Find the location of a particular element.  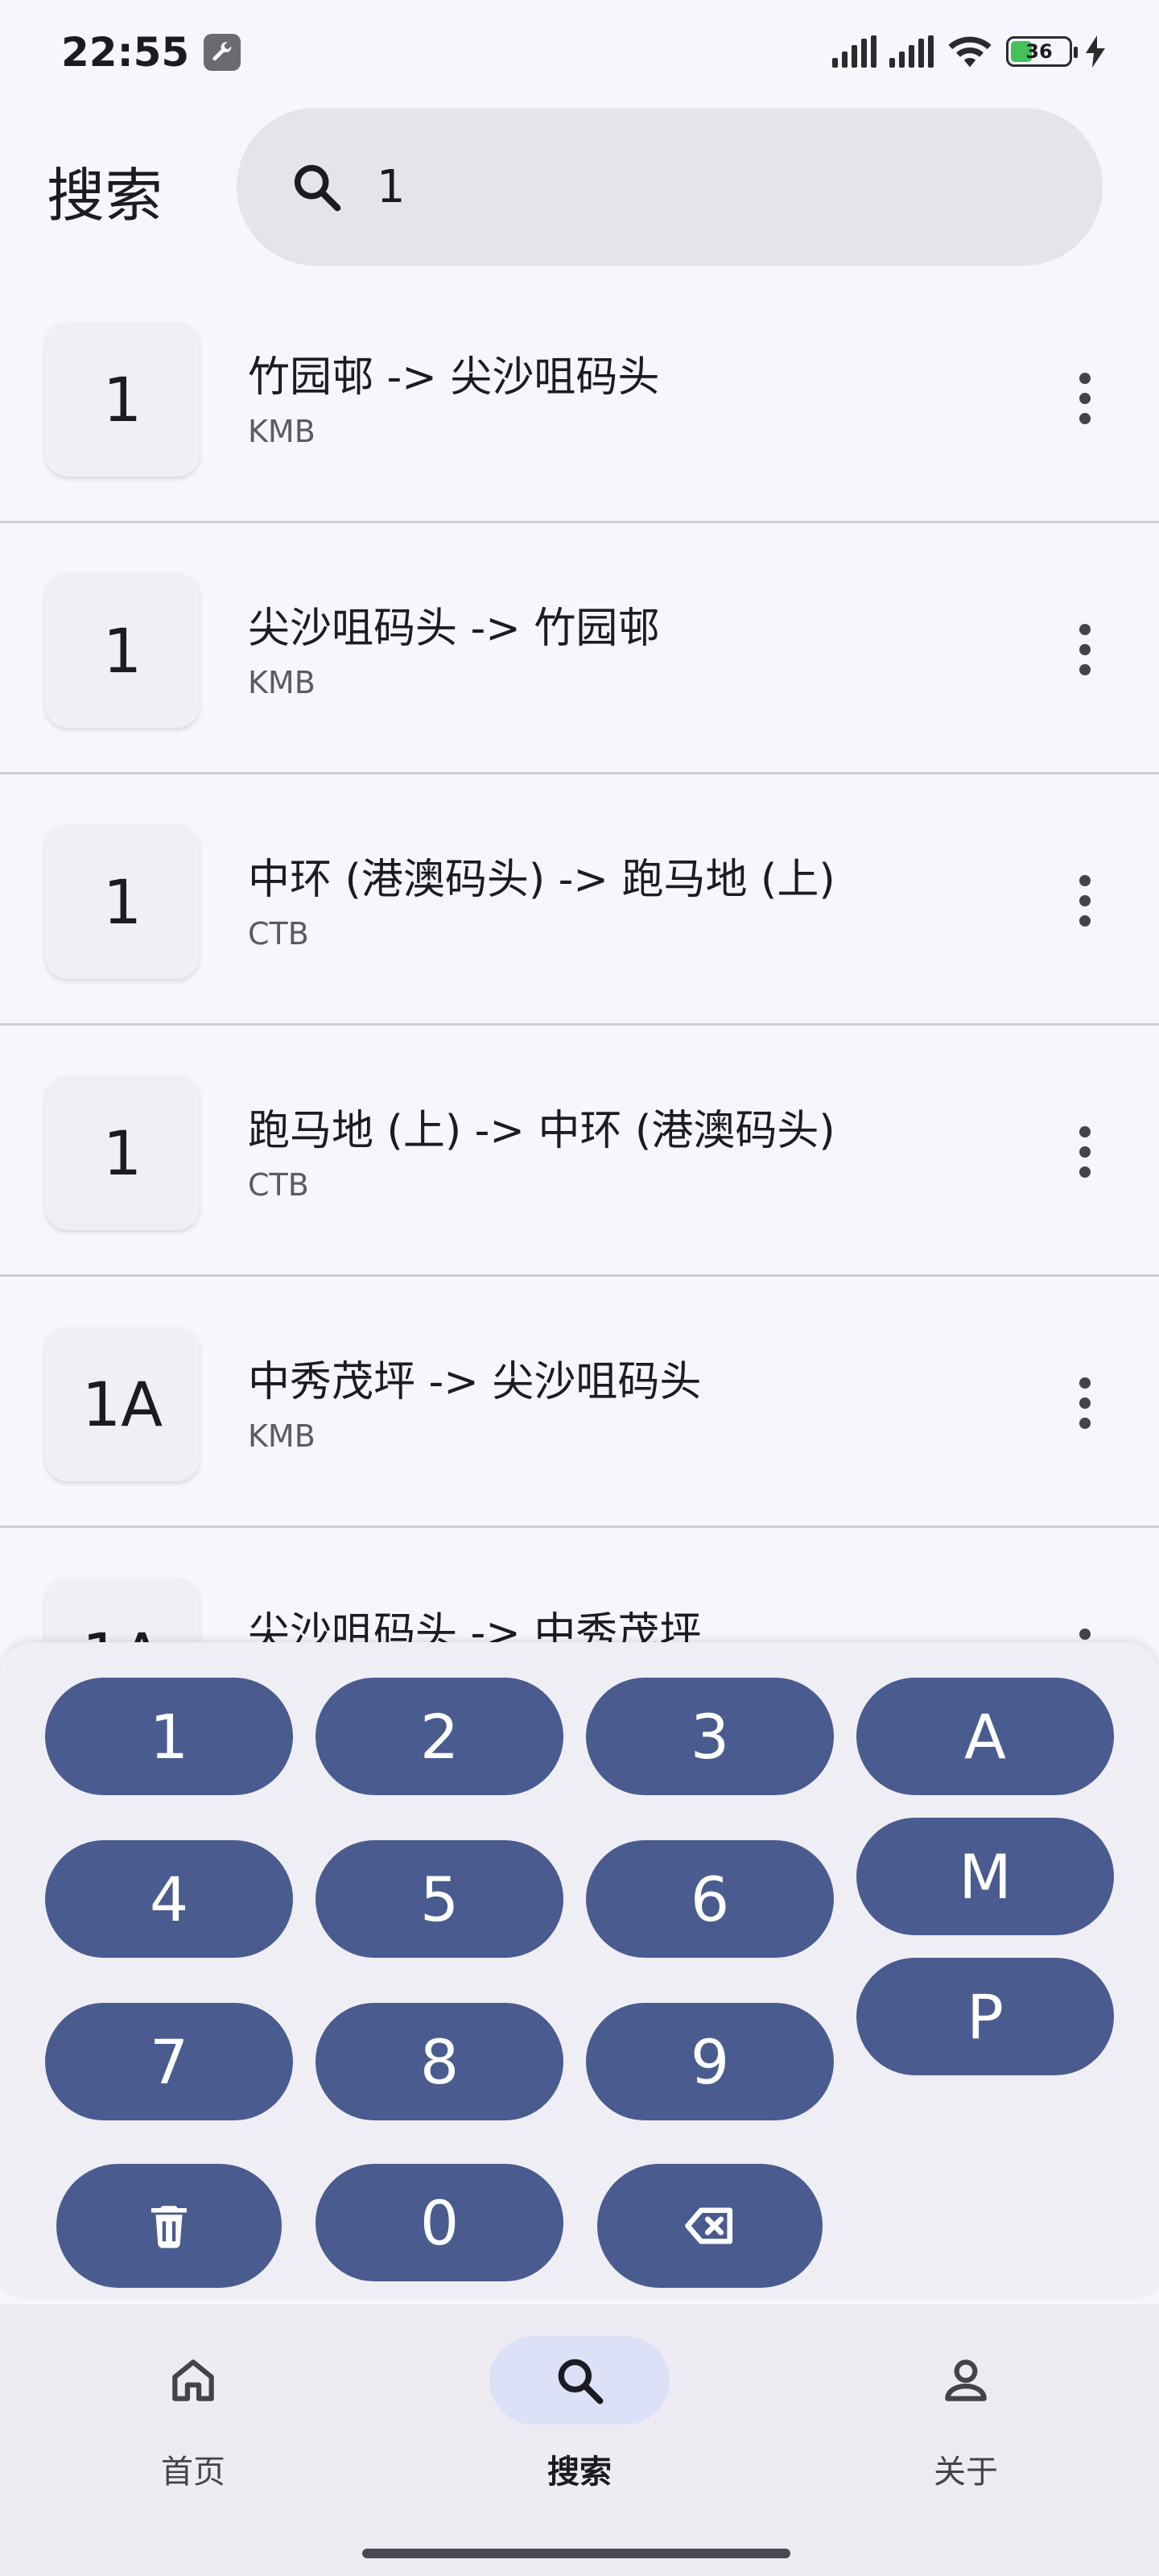

key-a: A is located at coordinates (985, 1736).